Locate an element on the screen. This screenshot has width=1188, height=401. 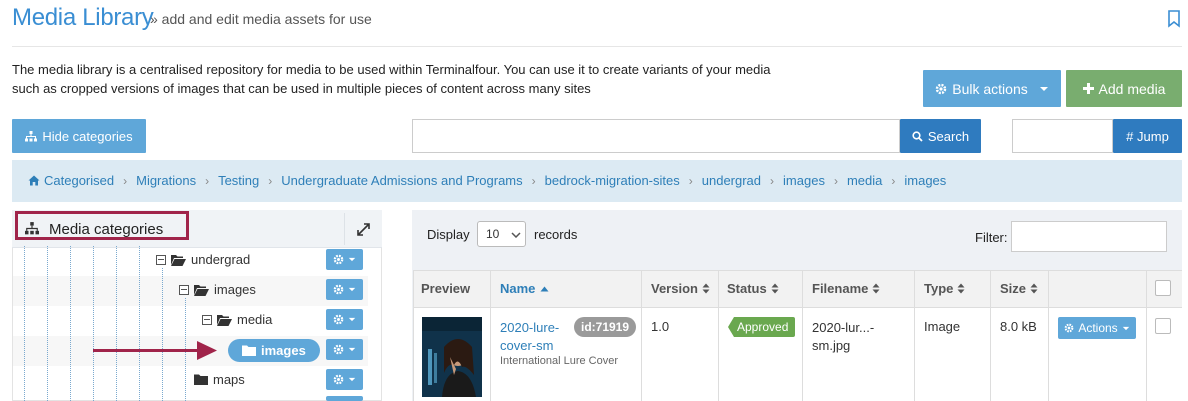
column-header-label: Size is located at coordinates (1013, 288).